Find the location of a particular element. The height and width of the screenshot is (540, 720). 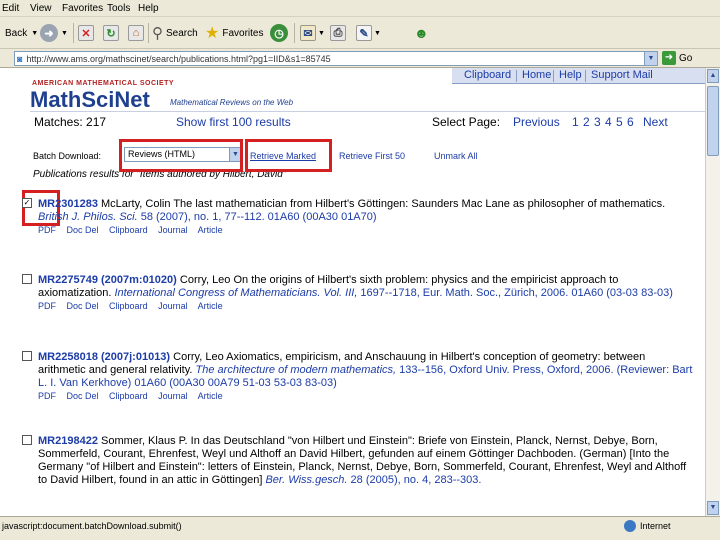

stop-button: ✕ is located at coordinates (86, 33).